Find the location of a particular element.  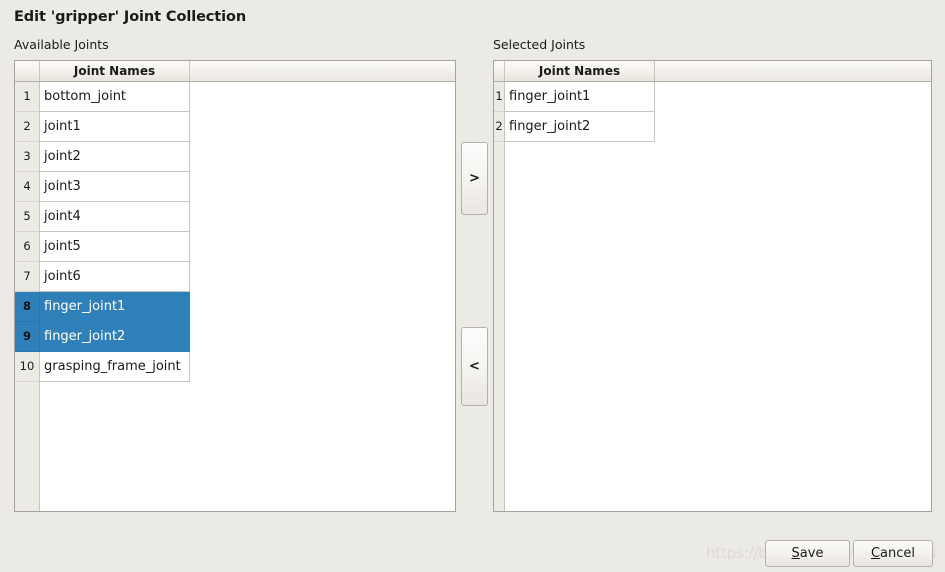

table-row: 10 grasping_frame_joint is located at coordinates (235, 367).